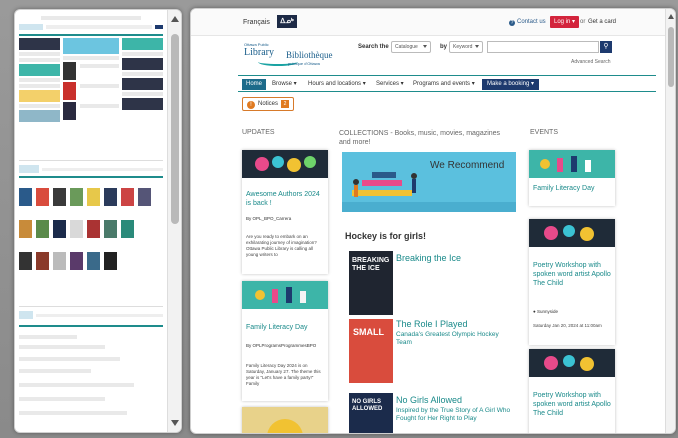 The height and width of the screenshot is (438, 678). What do you see at coordinates (286, 199) in the screenshot?
I see `update-title: Awesome Authors 2024 is back !` at bounding box center [286, 199].